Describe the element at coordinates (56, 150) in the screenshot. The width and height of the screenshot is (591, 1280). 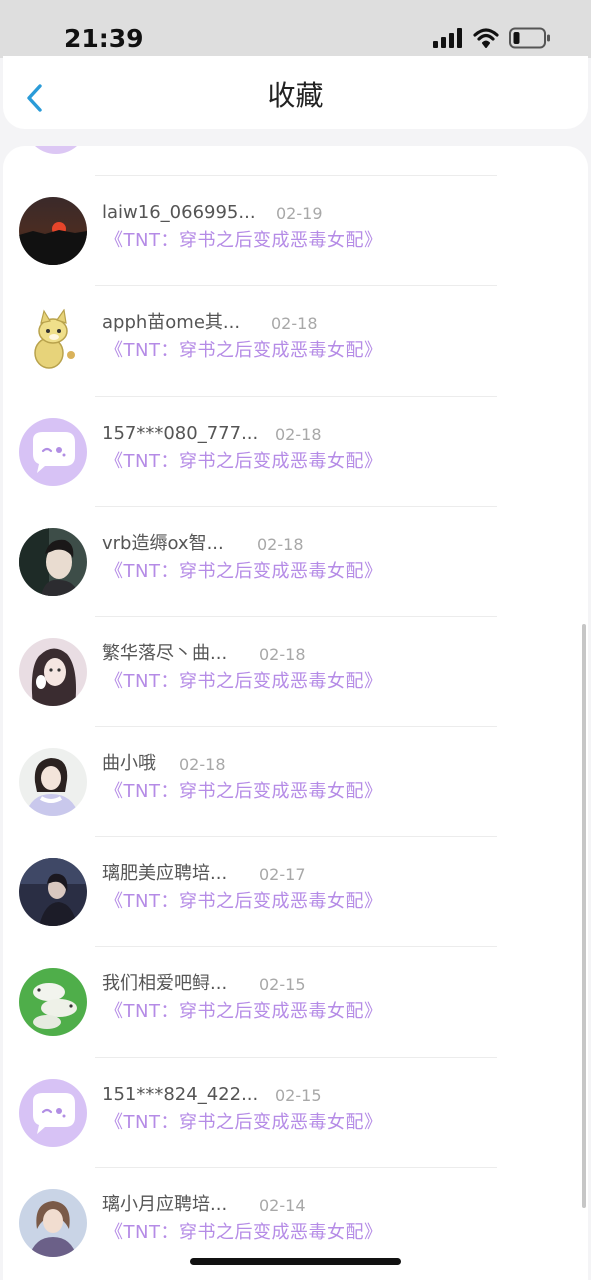
I see `partial-avatar` at that location.